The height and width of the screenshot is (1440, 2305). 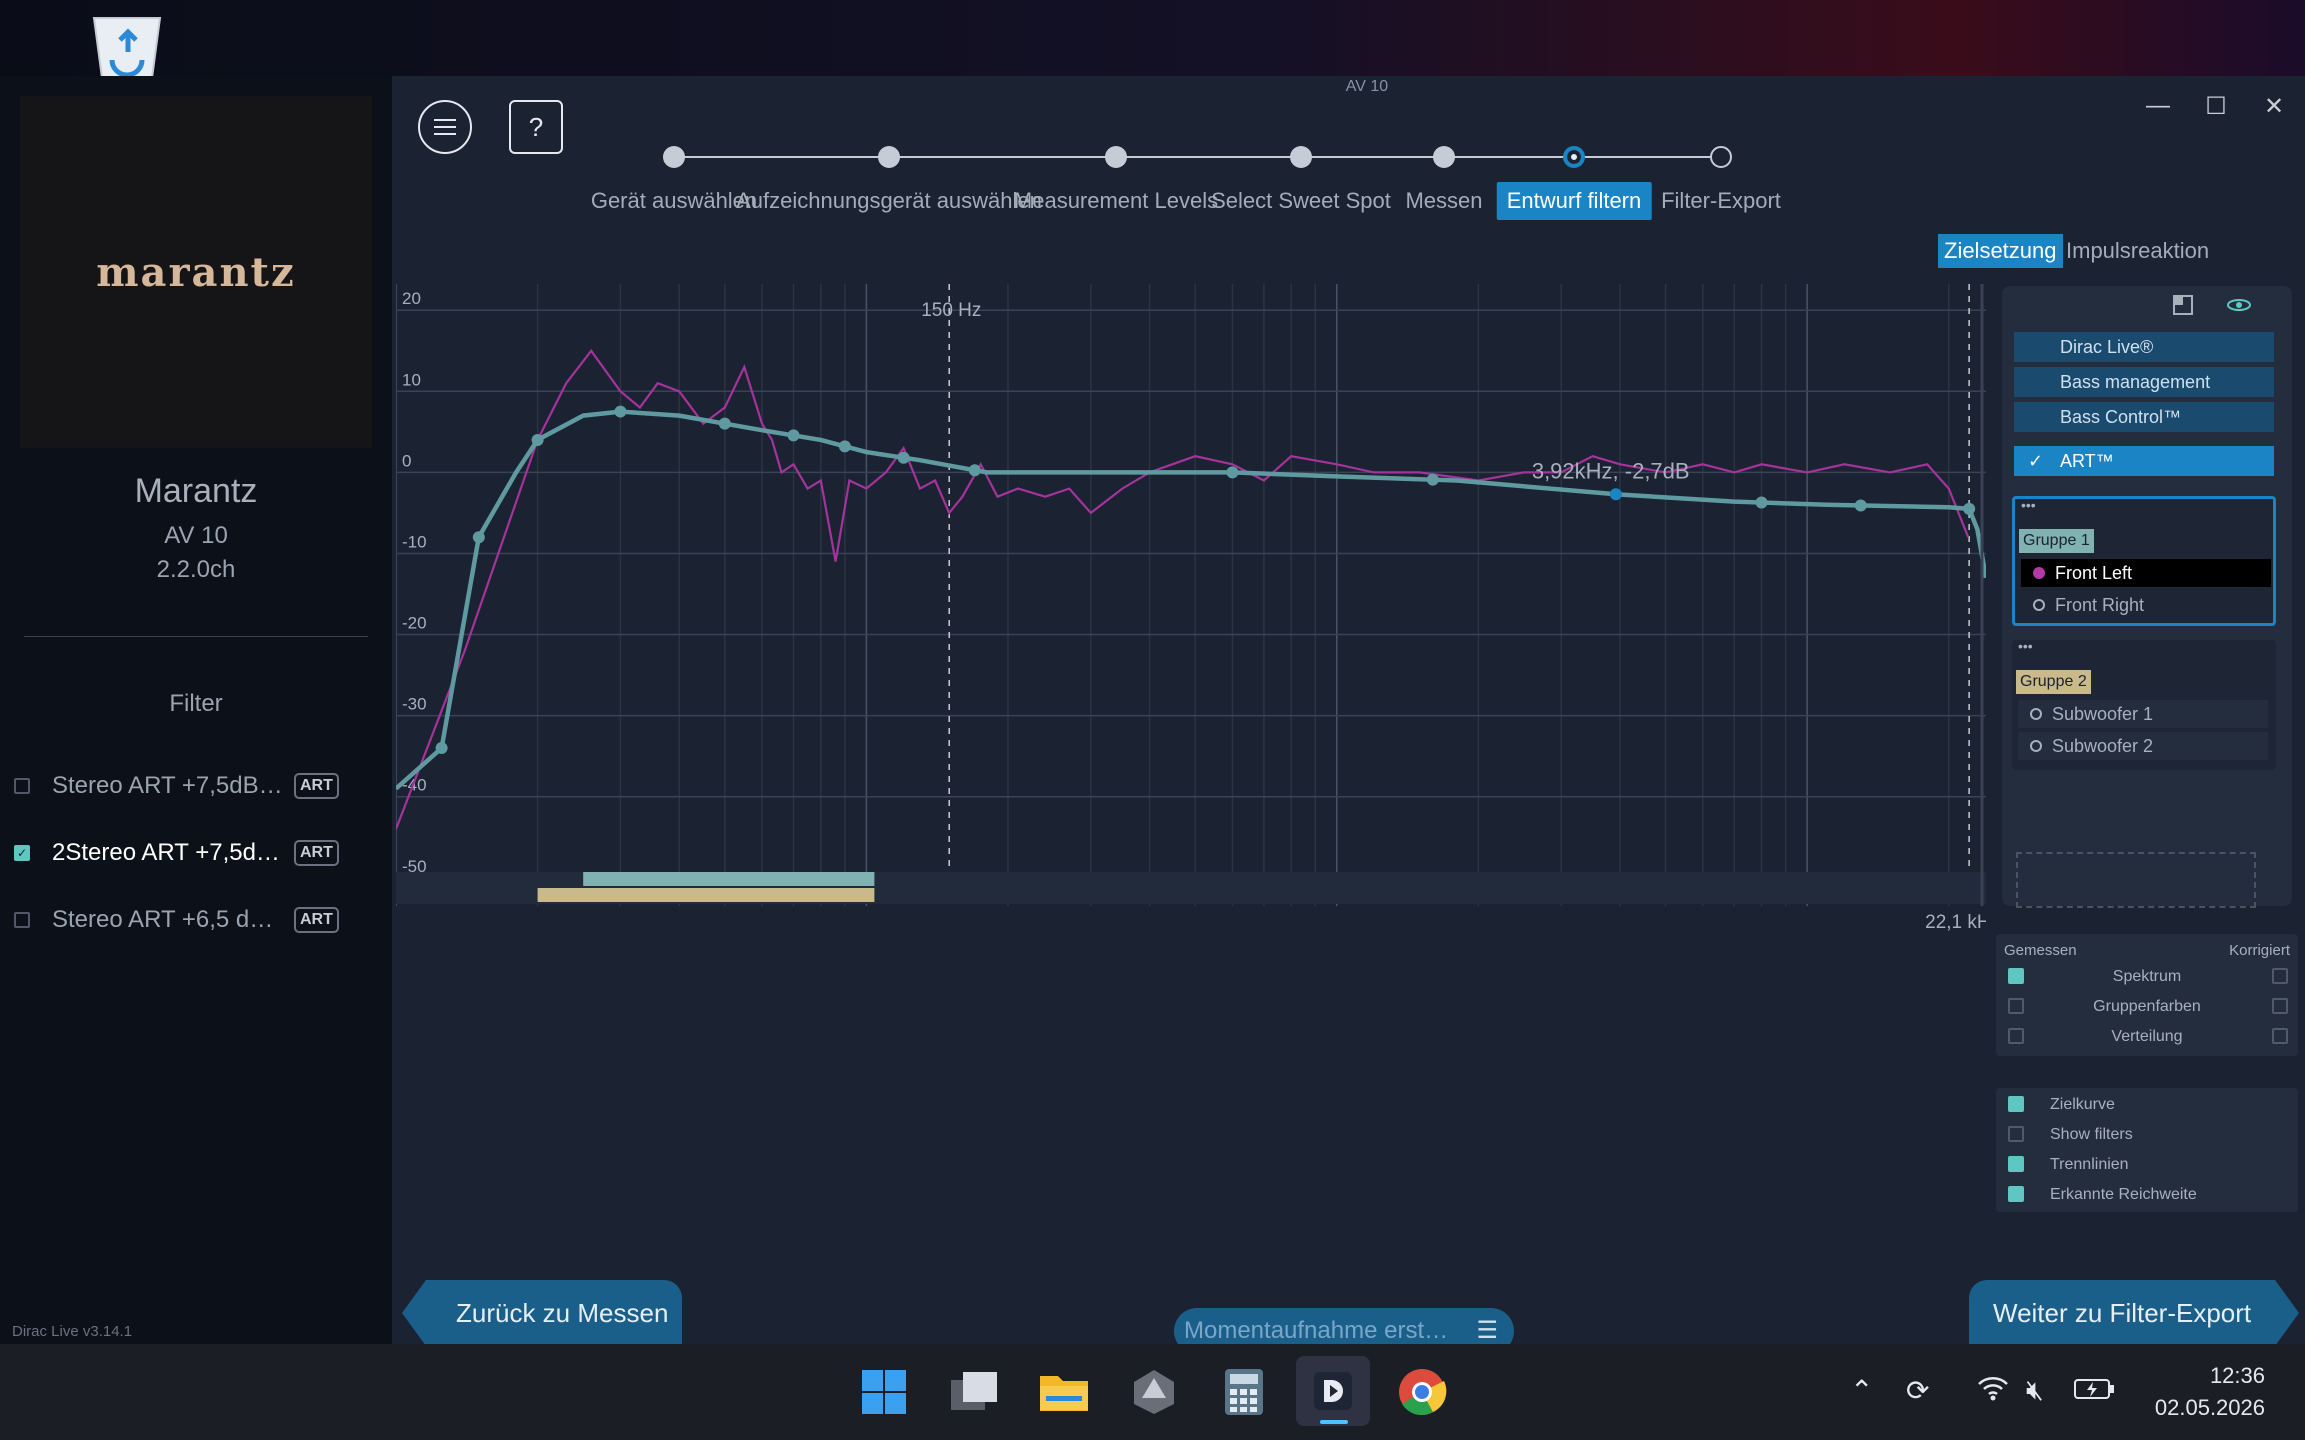 What do you see at coordinates (2210, 1392) in the screenshot?
I see `clock: 12:36 02.05.2026` at bounding box center [2210, 1392].